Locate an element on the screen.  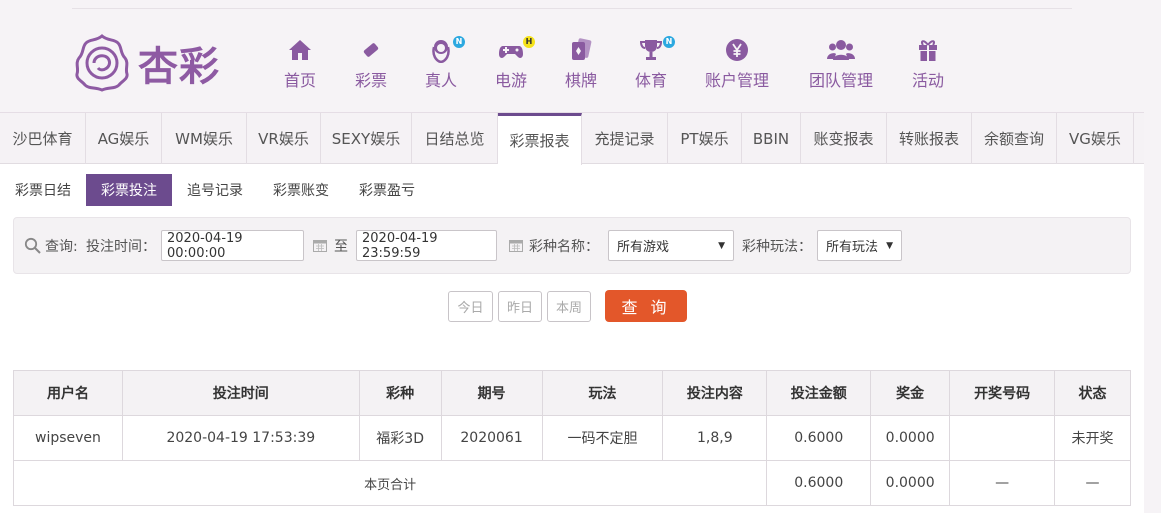
brand-logo: 杏彩 is located at coordinates (146, 63).